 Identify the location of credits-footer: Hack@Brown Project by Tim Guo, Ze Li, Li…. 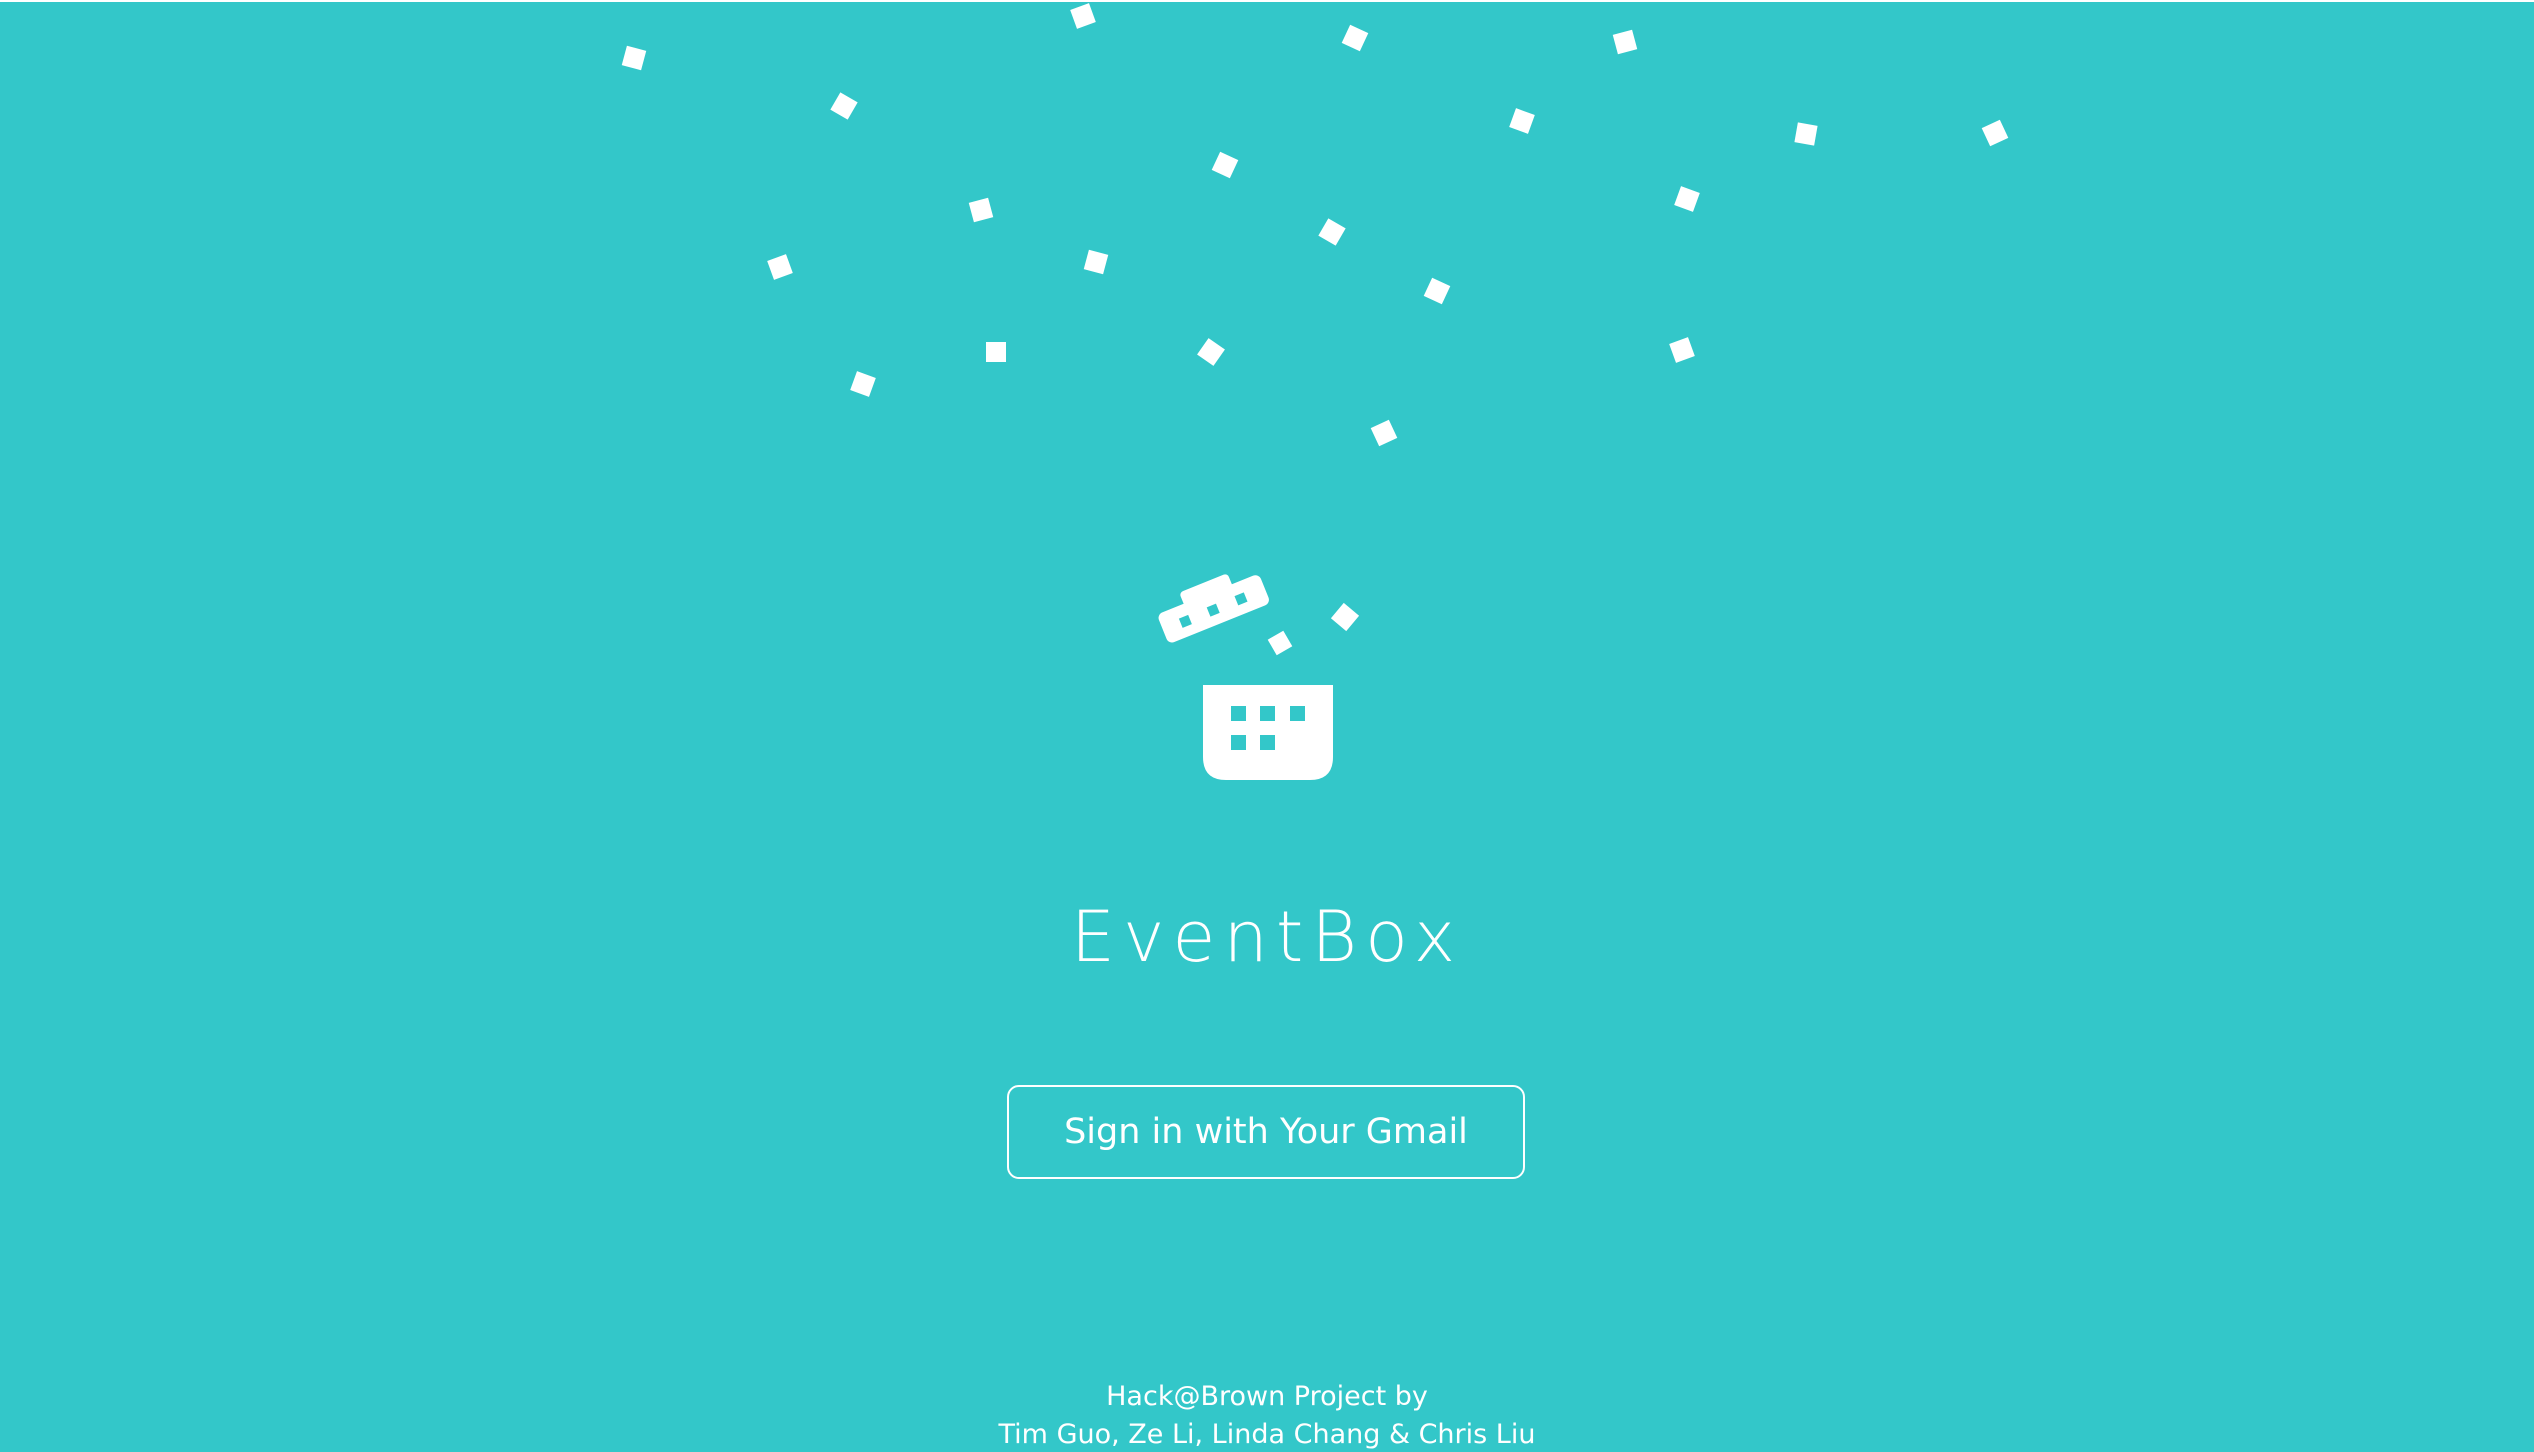
(1267, 1415).